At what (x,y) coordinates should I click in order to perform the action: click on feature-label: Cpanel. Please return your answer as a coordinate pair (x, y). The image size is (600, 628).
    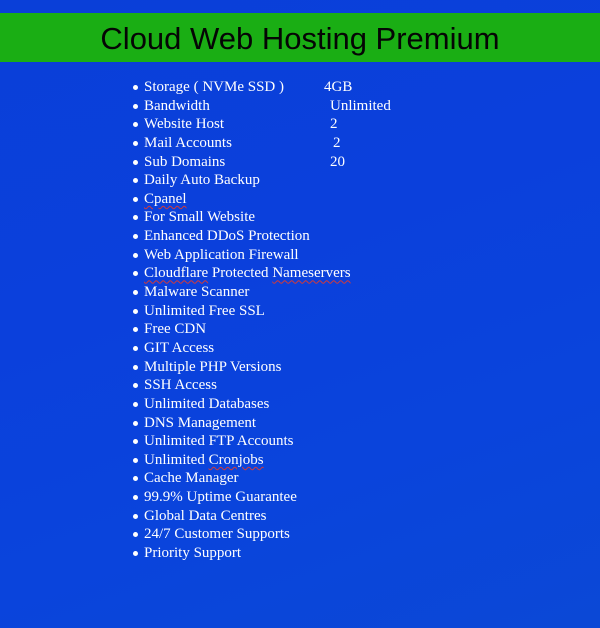
    Looking at the image, I should click on (165, 199).